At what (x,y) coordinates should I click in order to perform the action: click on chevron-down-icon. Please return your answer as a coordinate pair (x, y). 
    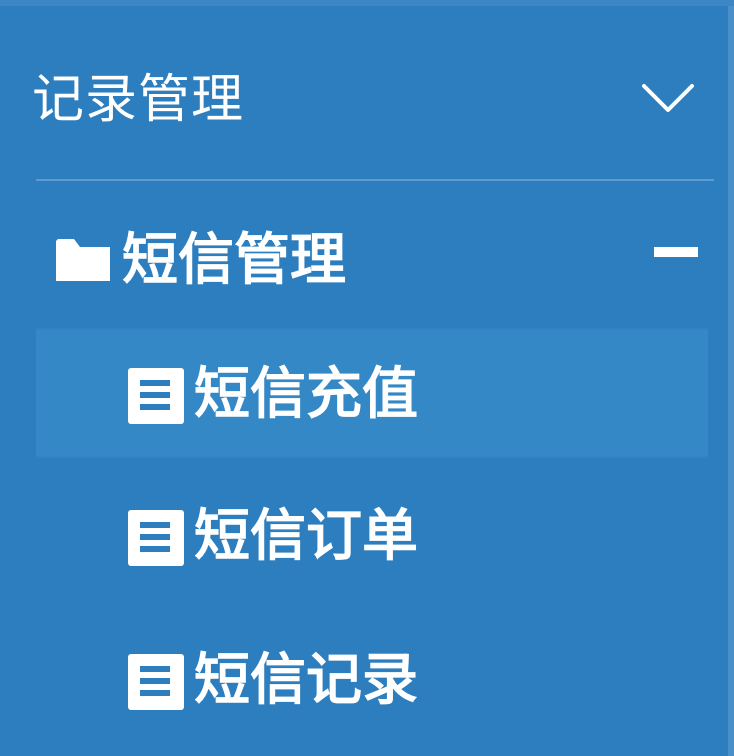
    Looking at the image, I should click on (668, 98).